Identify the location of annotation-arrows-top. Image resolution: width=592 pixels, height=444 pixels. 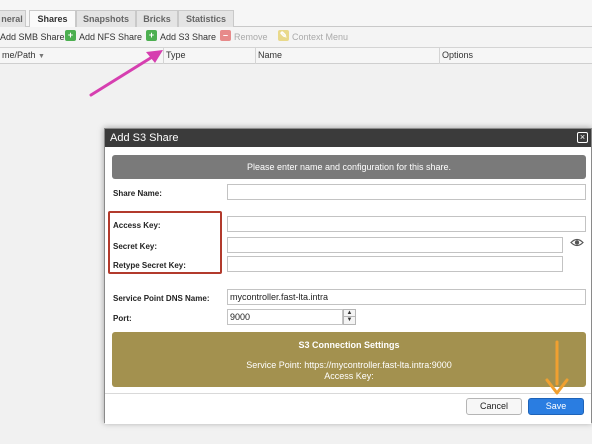
(557, 367).